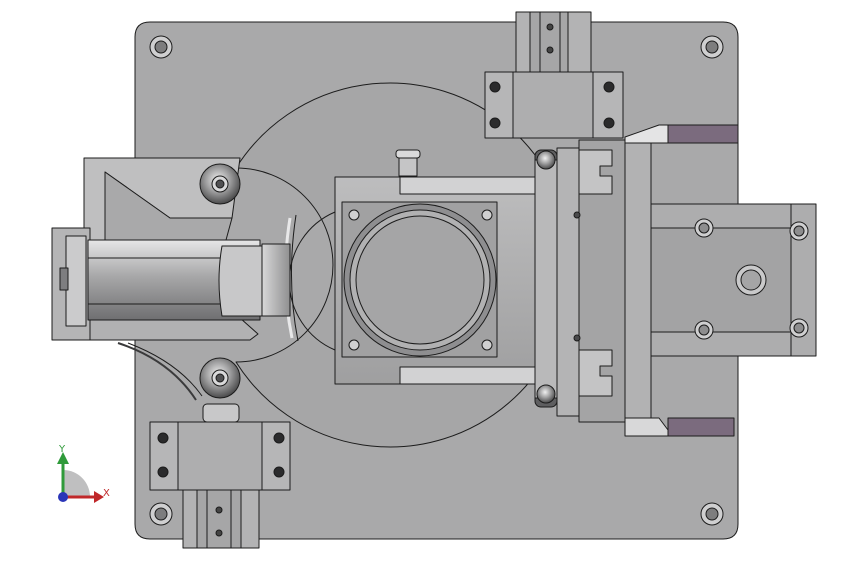 This screenshot has height=562, width=867. Describe the element at coordinates (721, 280) in the screenshot. I see `slide-mount-inner` at that location.